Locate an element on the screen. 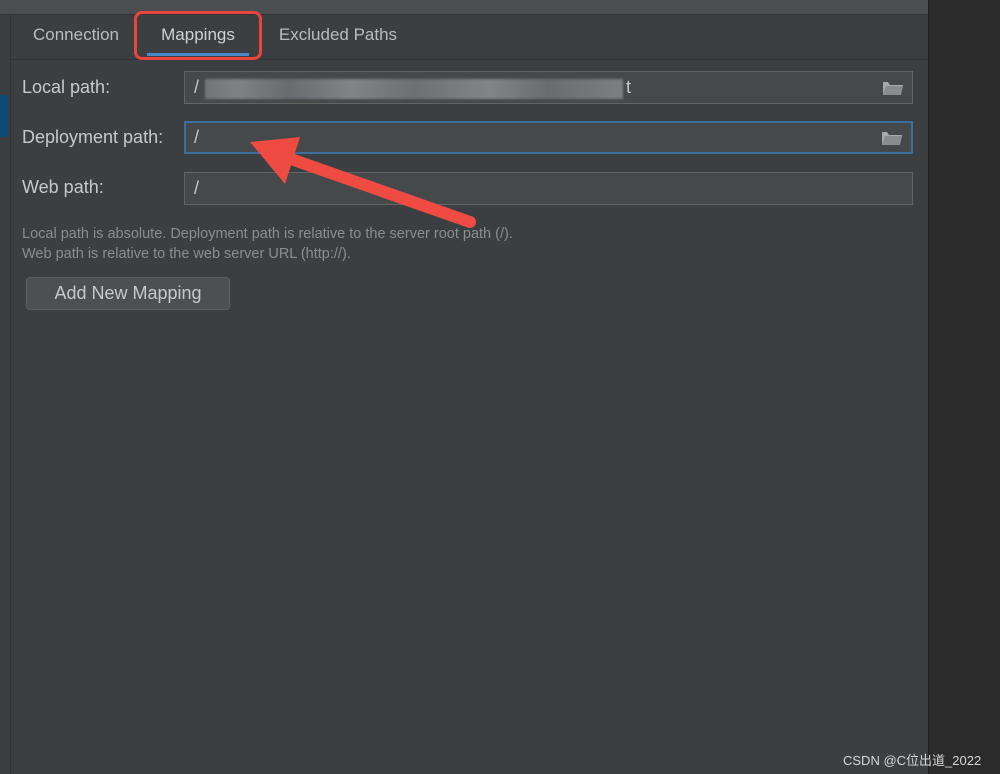 The height and width of the screenshot is (774, 1000). right-dark-panel is located at coordinates (964, 387).